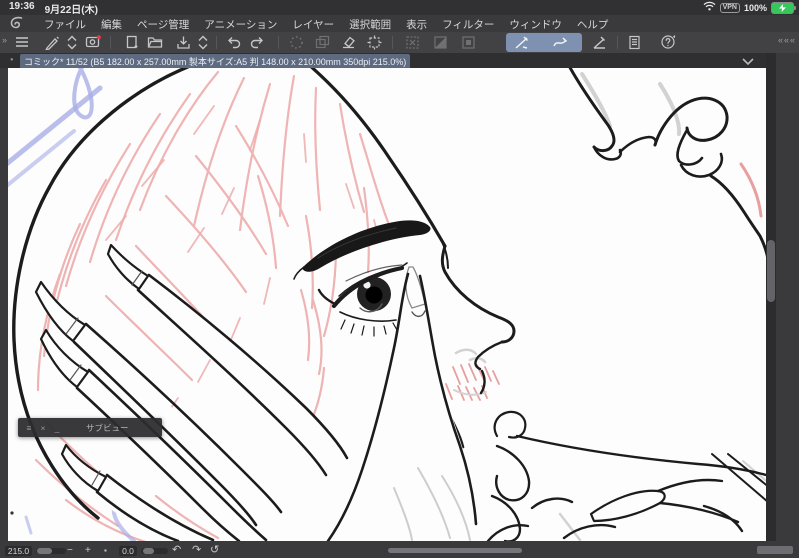 The height and width of the screenshot is (558, 799). Describe the element at coordinates (51, 550) in the screenshot. I see `zoom-slider` at that location.